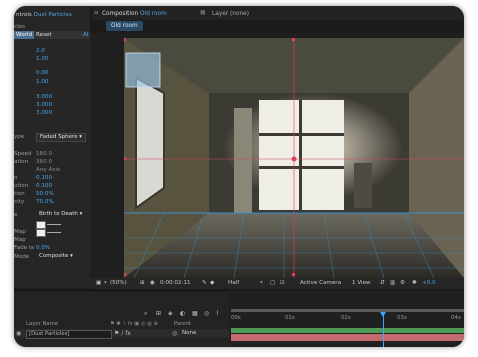  I want to click on magnification-icon: ▣, so click(98, 283).